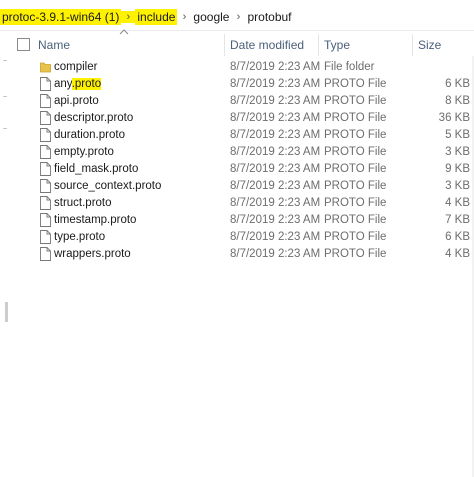 The width and height of the screenshot is (474, 477). Describe the element at coordinates (457, 135) in the screenshot. I see `file-size: 5 KB` at that location.